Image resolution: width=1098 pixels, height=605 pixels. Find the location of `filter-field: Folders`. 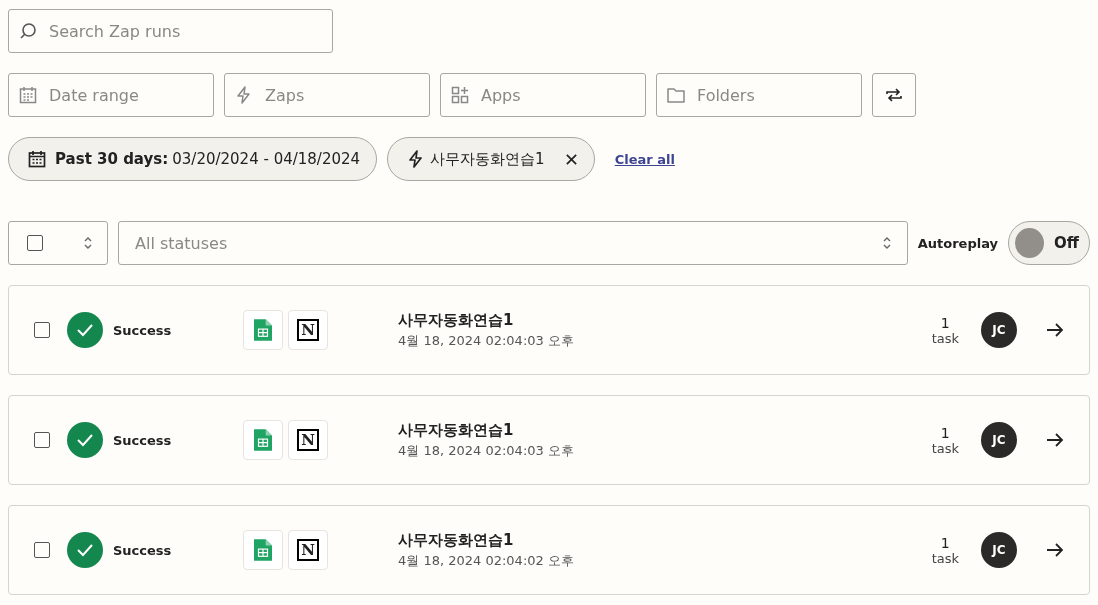

filter-field: Folders is located at coordinates (759, 95).